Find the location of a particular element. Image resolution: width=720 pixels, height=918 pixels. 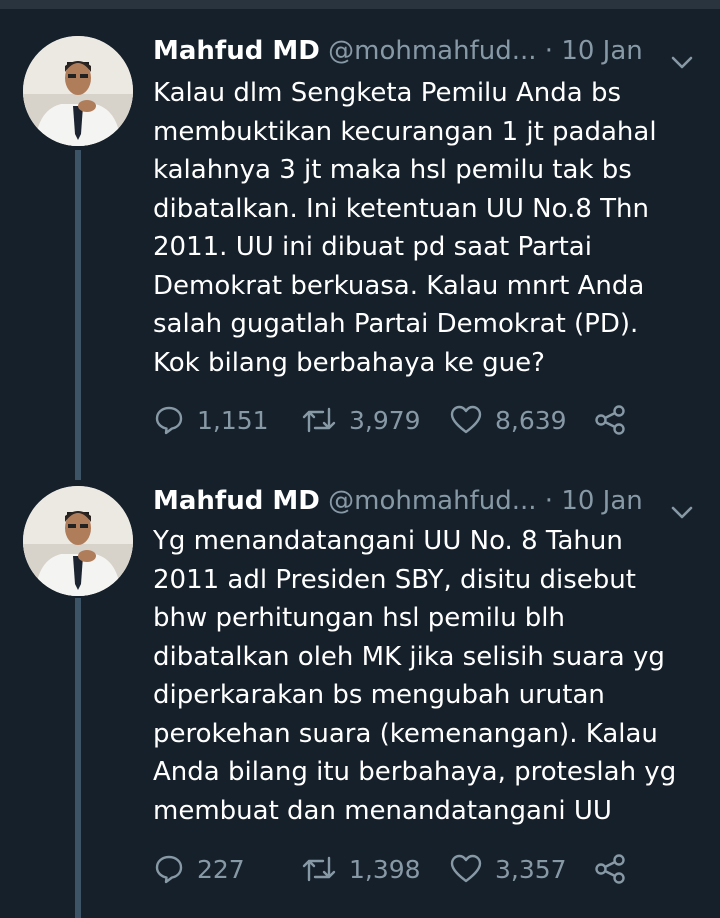

like-button: 3,357 is located at coordinates (508, 869).